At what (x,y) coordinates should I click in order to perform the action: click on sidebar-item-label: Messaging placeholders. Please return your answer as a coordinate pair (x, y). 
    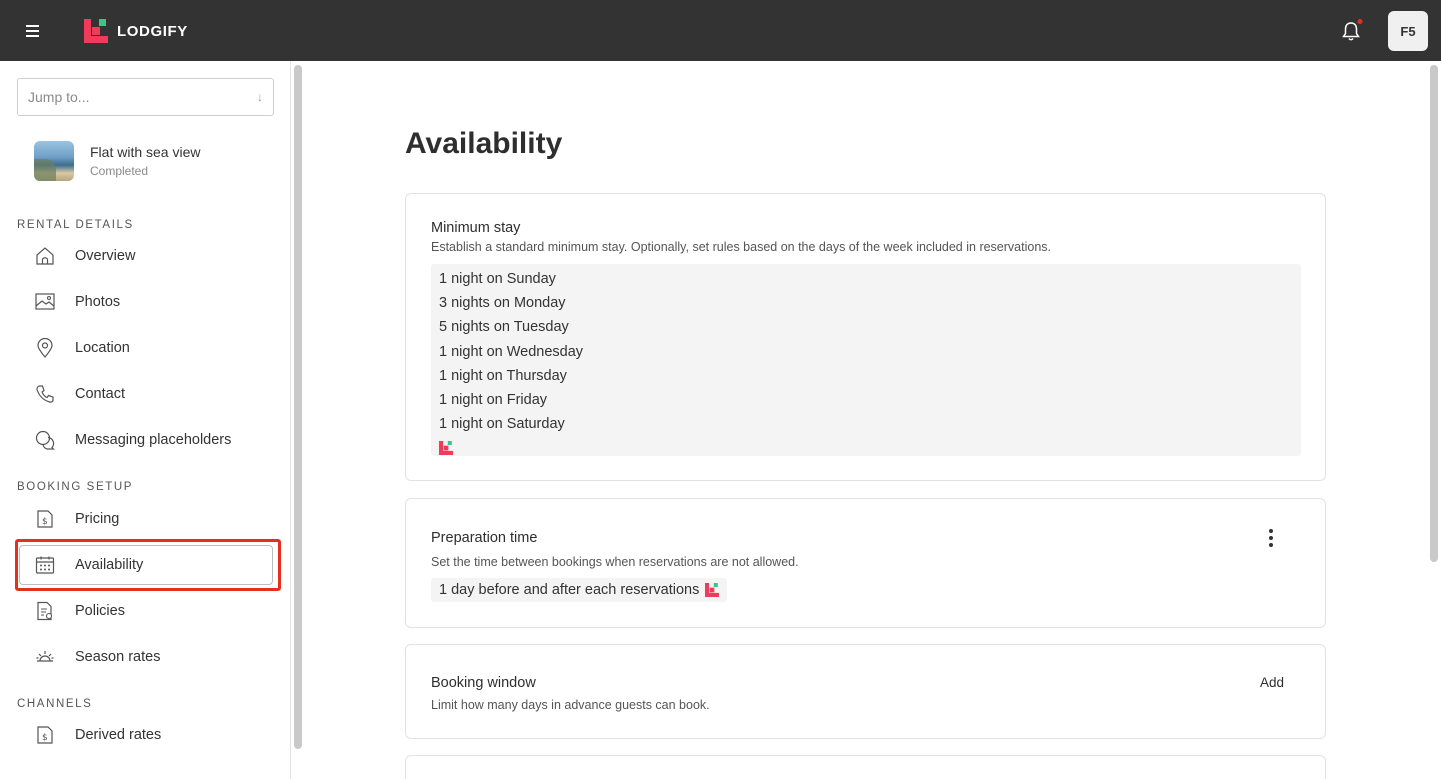
    Looking at the image, I should click on (153, 440).